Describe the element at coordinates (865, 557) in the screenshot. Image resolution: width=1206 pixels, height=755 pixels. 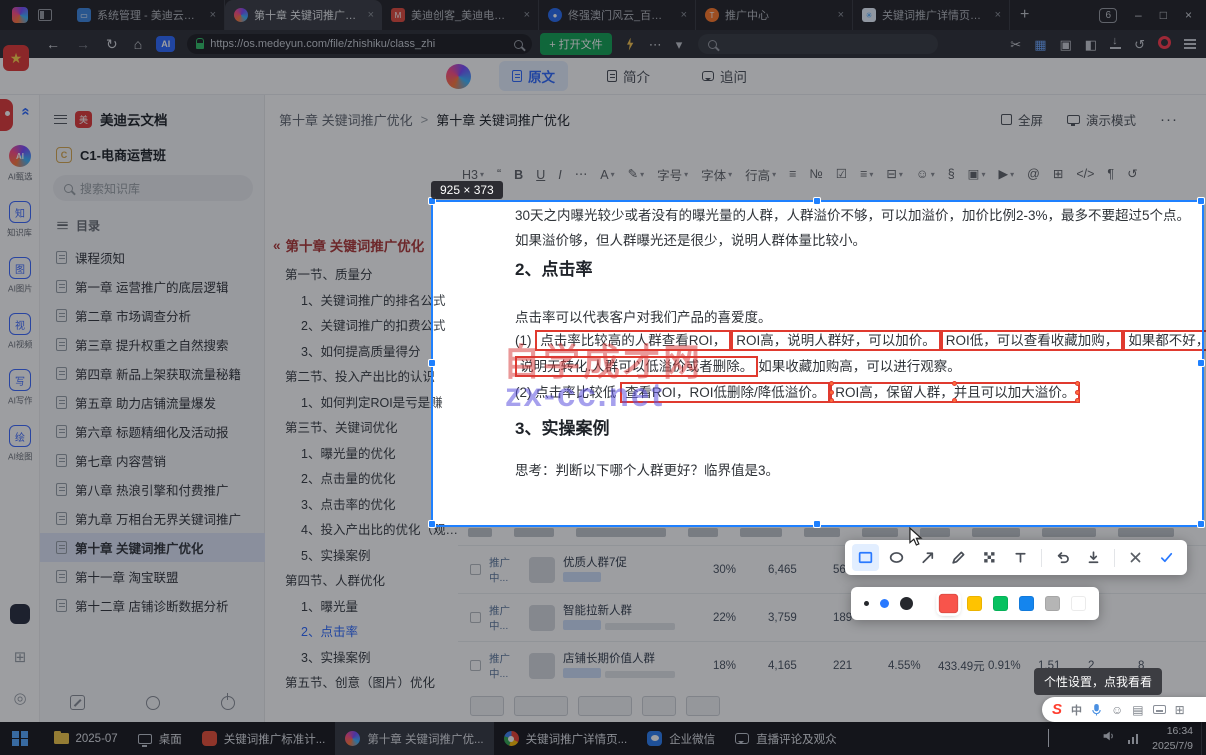
I see `tool-rect-icon` at that location.